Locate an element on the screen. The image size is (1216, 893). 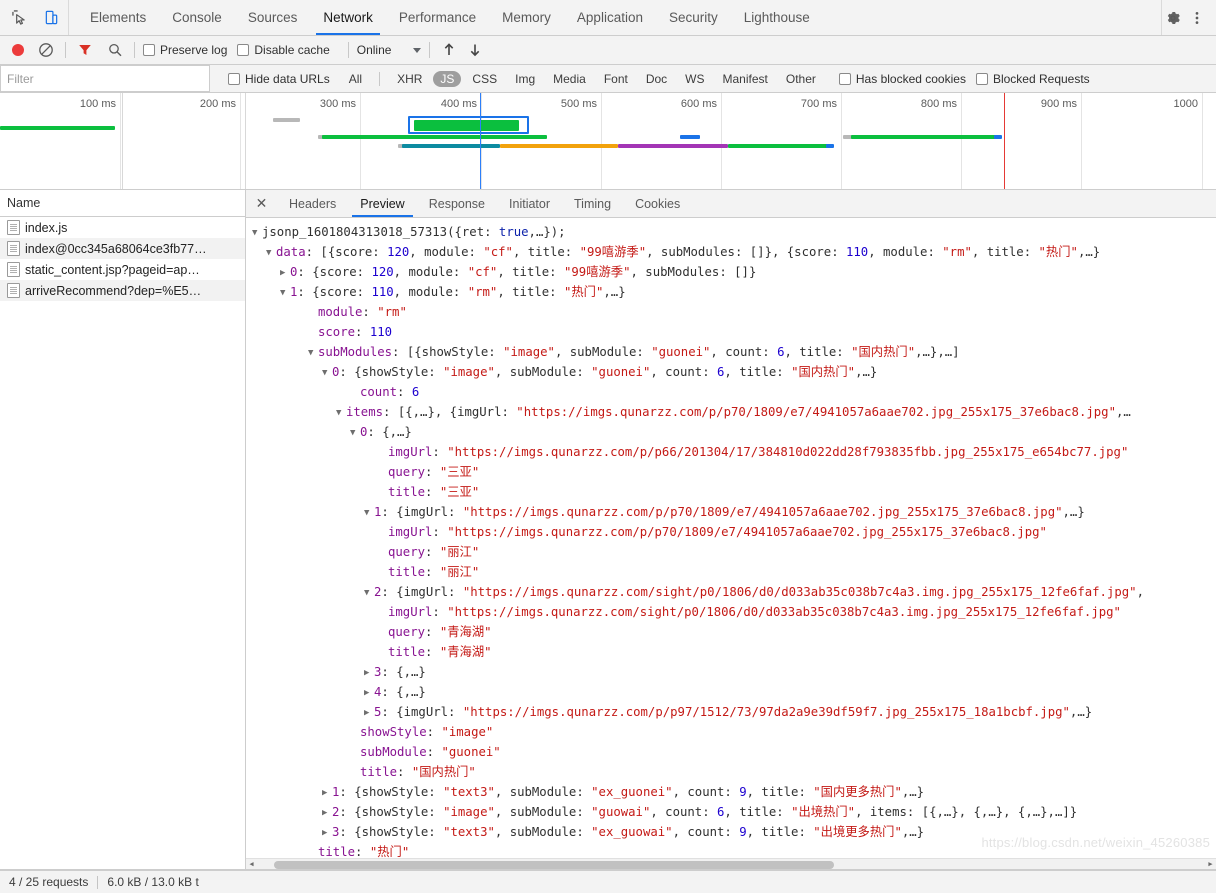
vertical-dots-icon is located at coordinates (1197, 18).